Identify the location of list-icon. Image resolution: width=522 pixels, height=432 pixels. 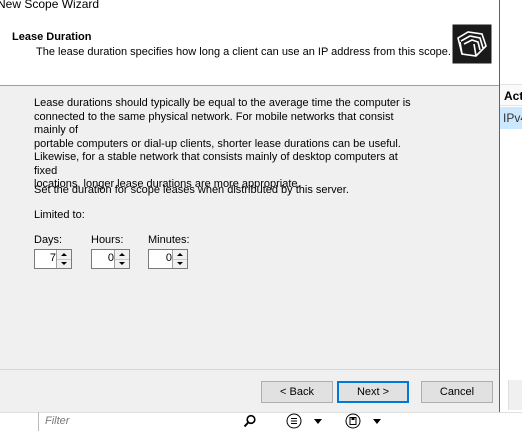
(294, 421).